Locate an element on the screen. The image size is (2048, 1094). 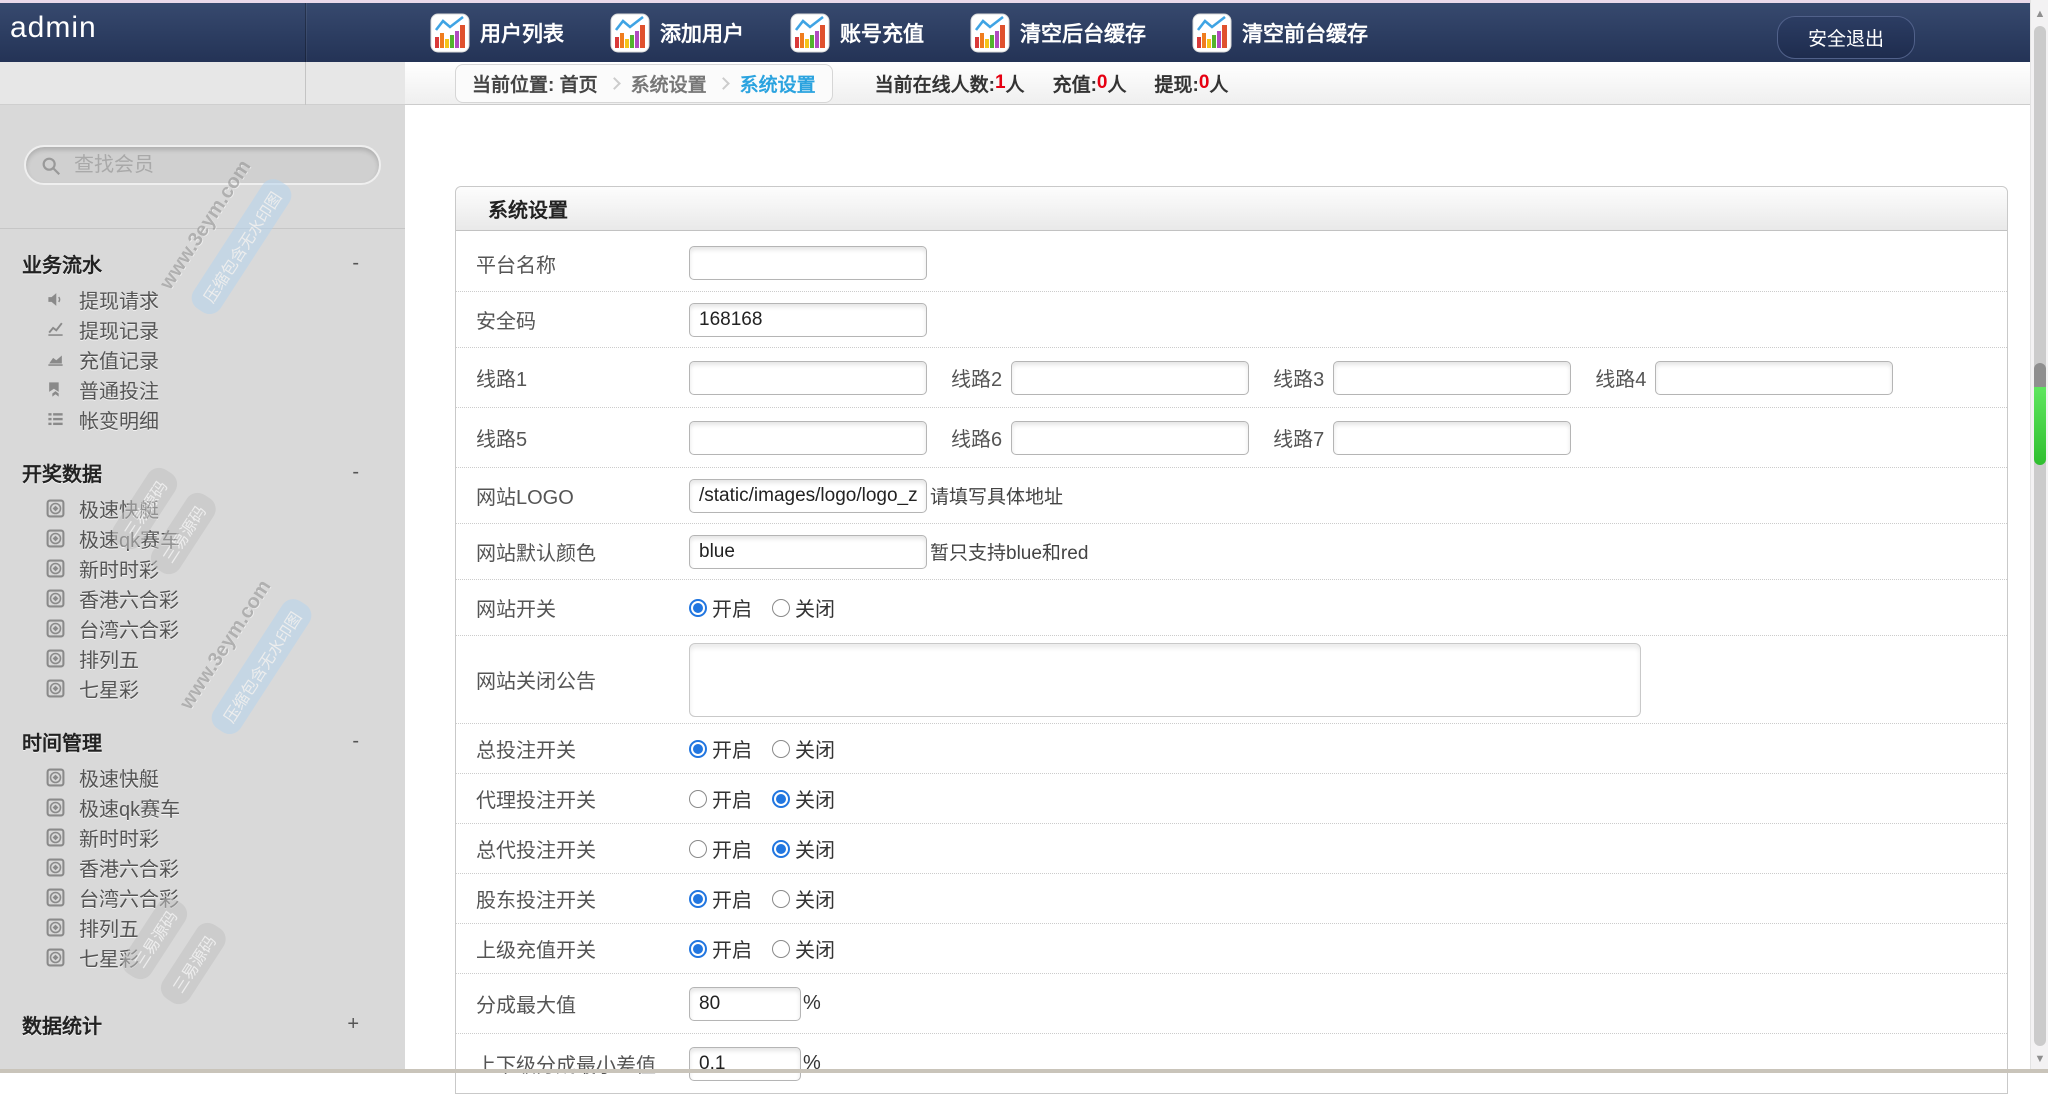
breadcrumb: 当前位置: 首页 系统设置 系统设置 is located at coordinates (644, 83).